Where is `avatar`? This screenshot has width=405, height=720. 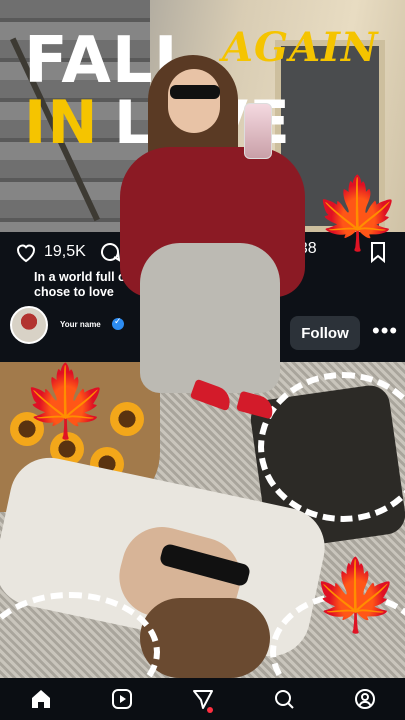 avatar is located at coordinates (29, 325).